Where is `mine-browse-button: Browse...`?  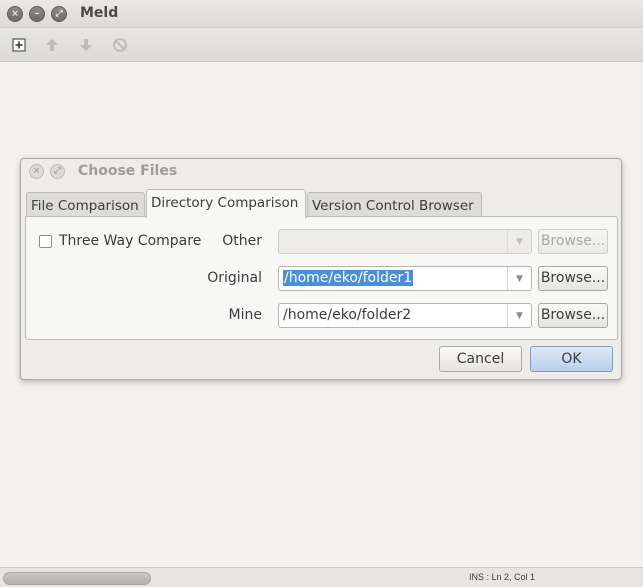
mine-browse-button: Browse... is located at coordinates (573, 315).